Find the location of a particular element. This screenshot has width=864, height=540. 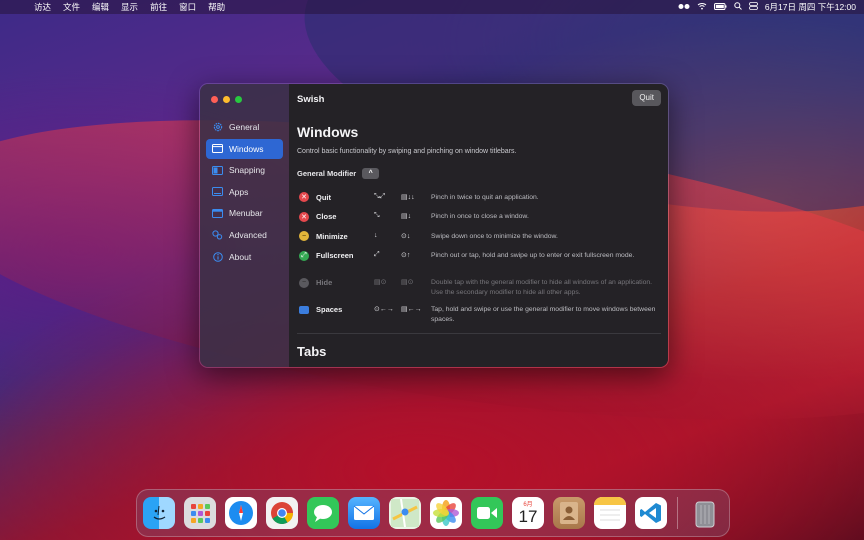

quit-icon: ✕ is located at coordinates (304, 197).